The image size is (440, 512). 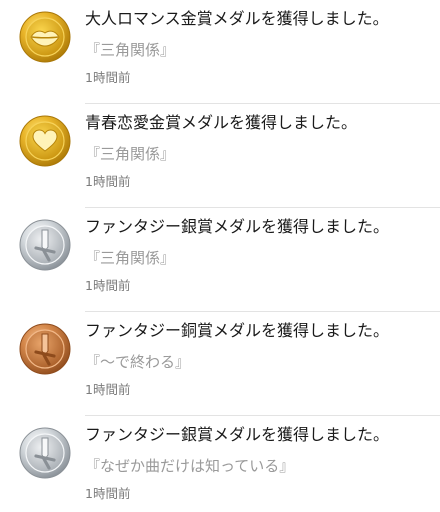 I want to click on notification-title: 青春恋愛金賞メダルを獲得しました。, so click(x=221, y=122).